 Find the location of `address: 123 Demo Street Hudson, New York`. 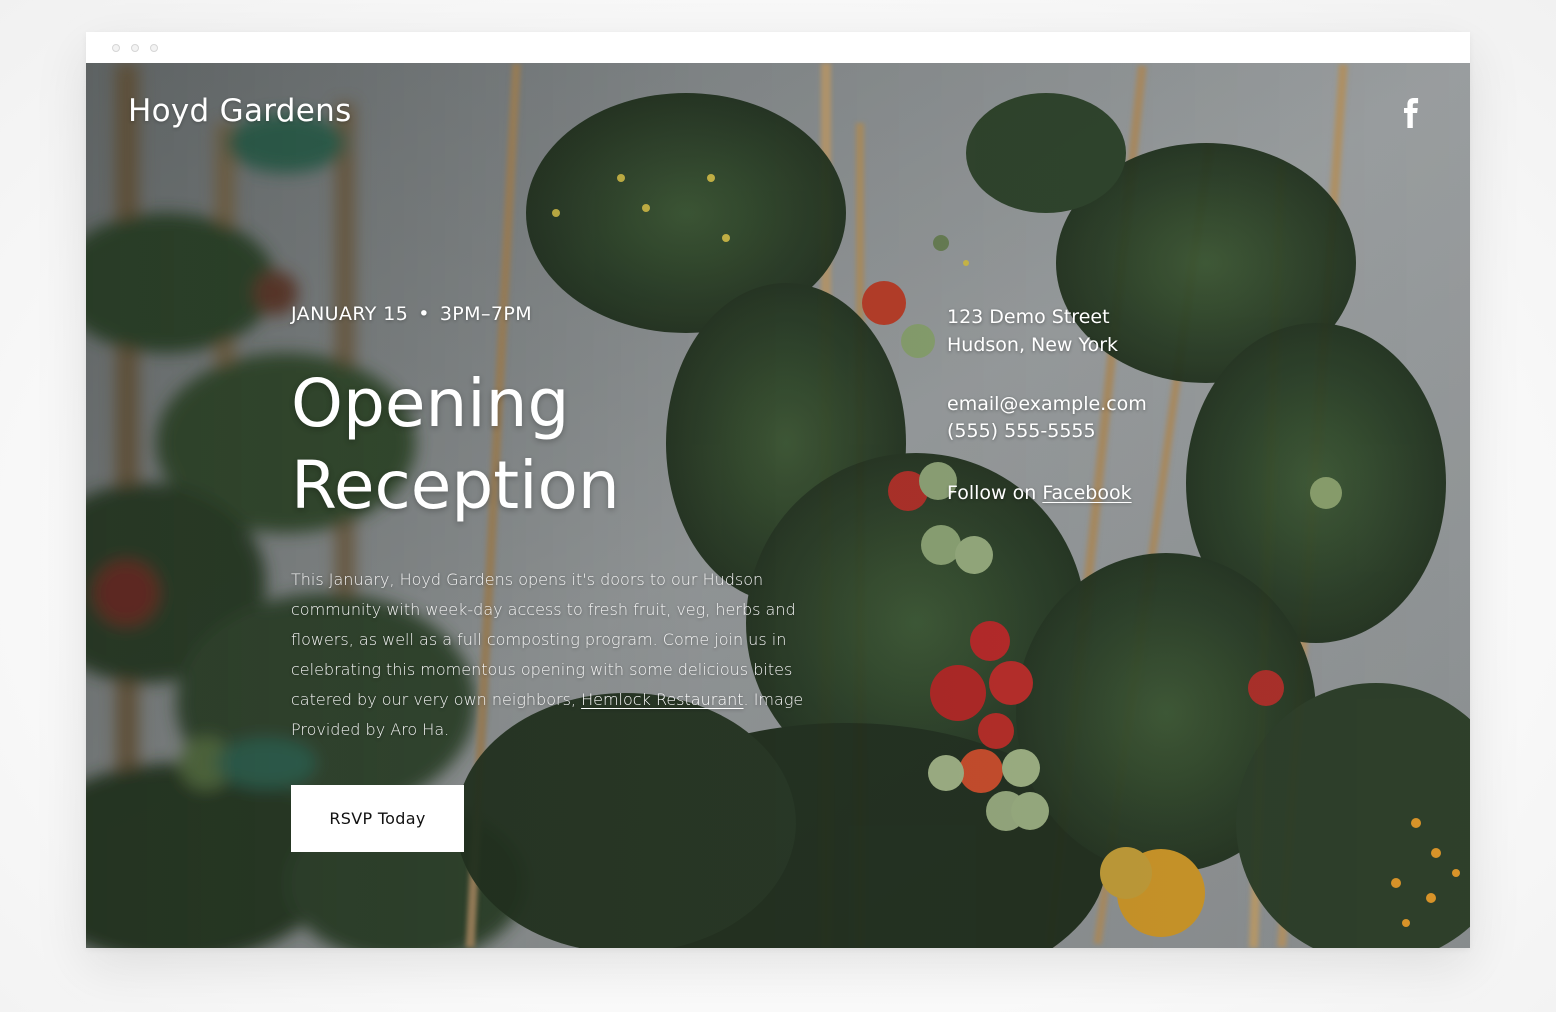

address: 123 Demo Street Hudson, New York is located at coordinates (1127, 331).